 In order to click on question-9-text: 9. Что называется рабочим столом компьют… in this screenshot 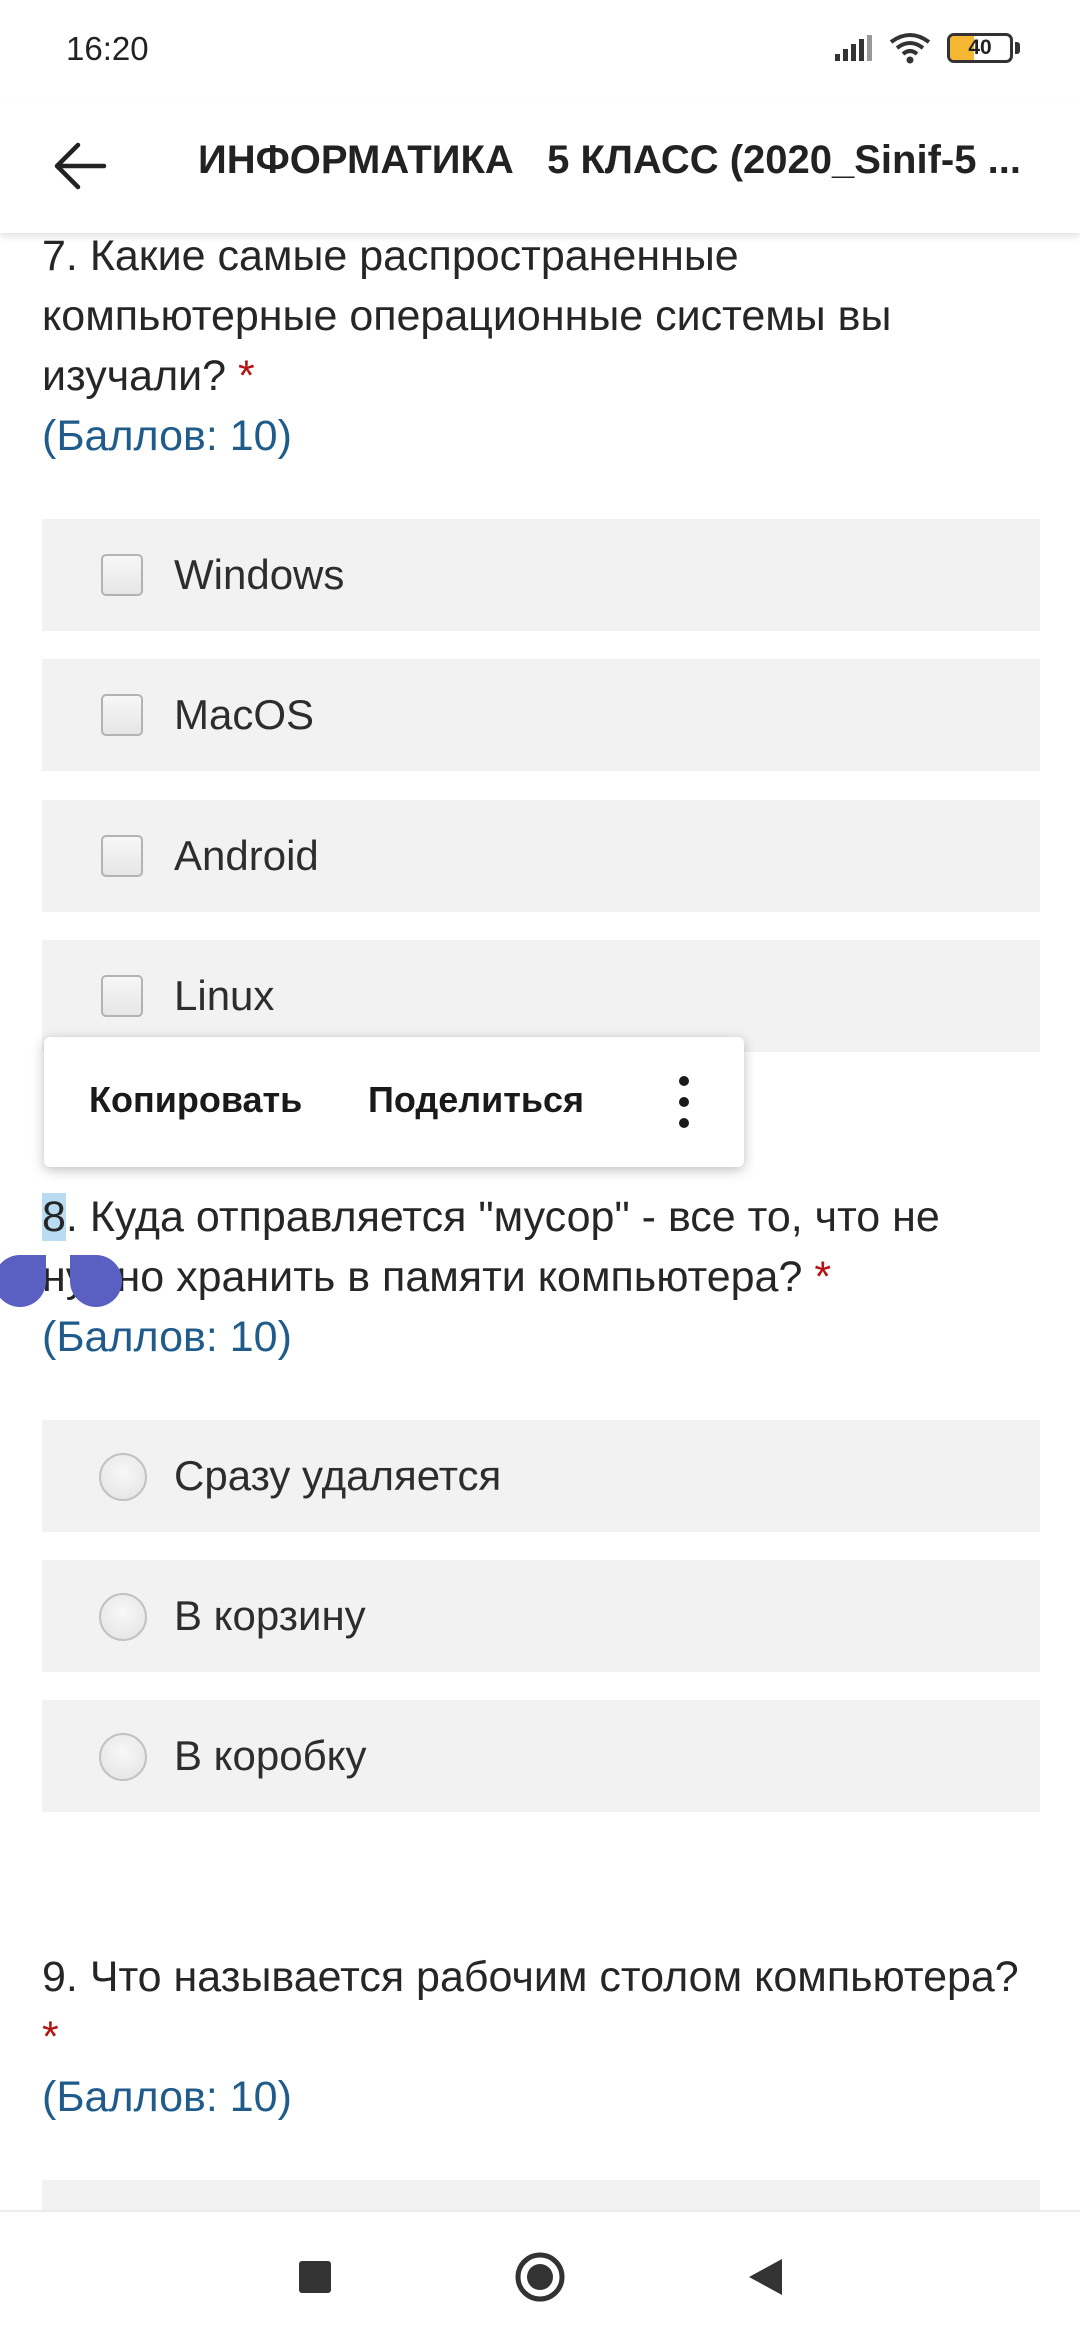, I will do `click(530, 2007)`.